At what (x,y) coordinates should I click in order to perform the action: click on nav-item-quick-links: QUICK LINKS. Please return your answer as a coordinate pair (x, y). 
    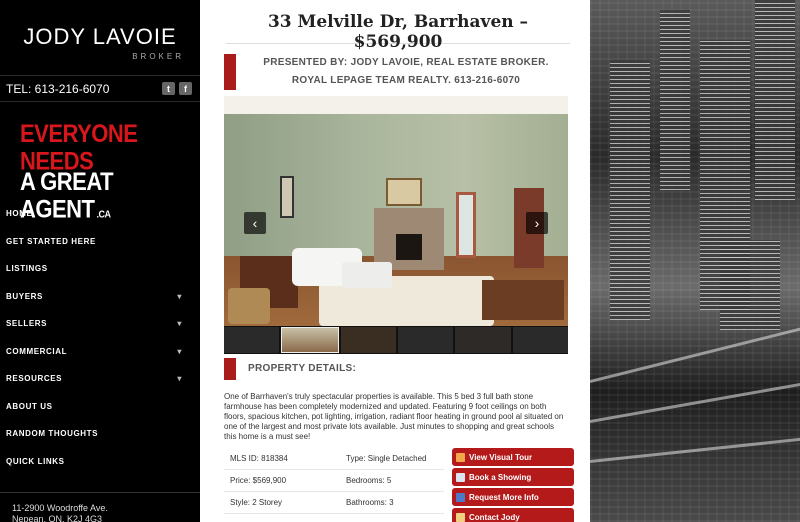
    Looking at the image, I should click on (100, 462).